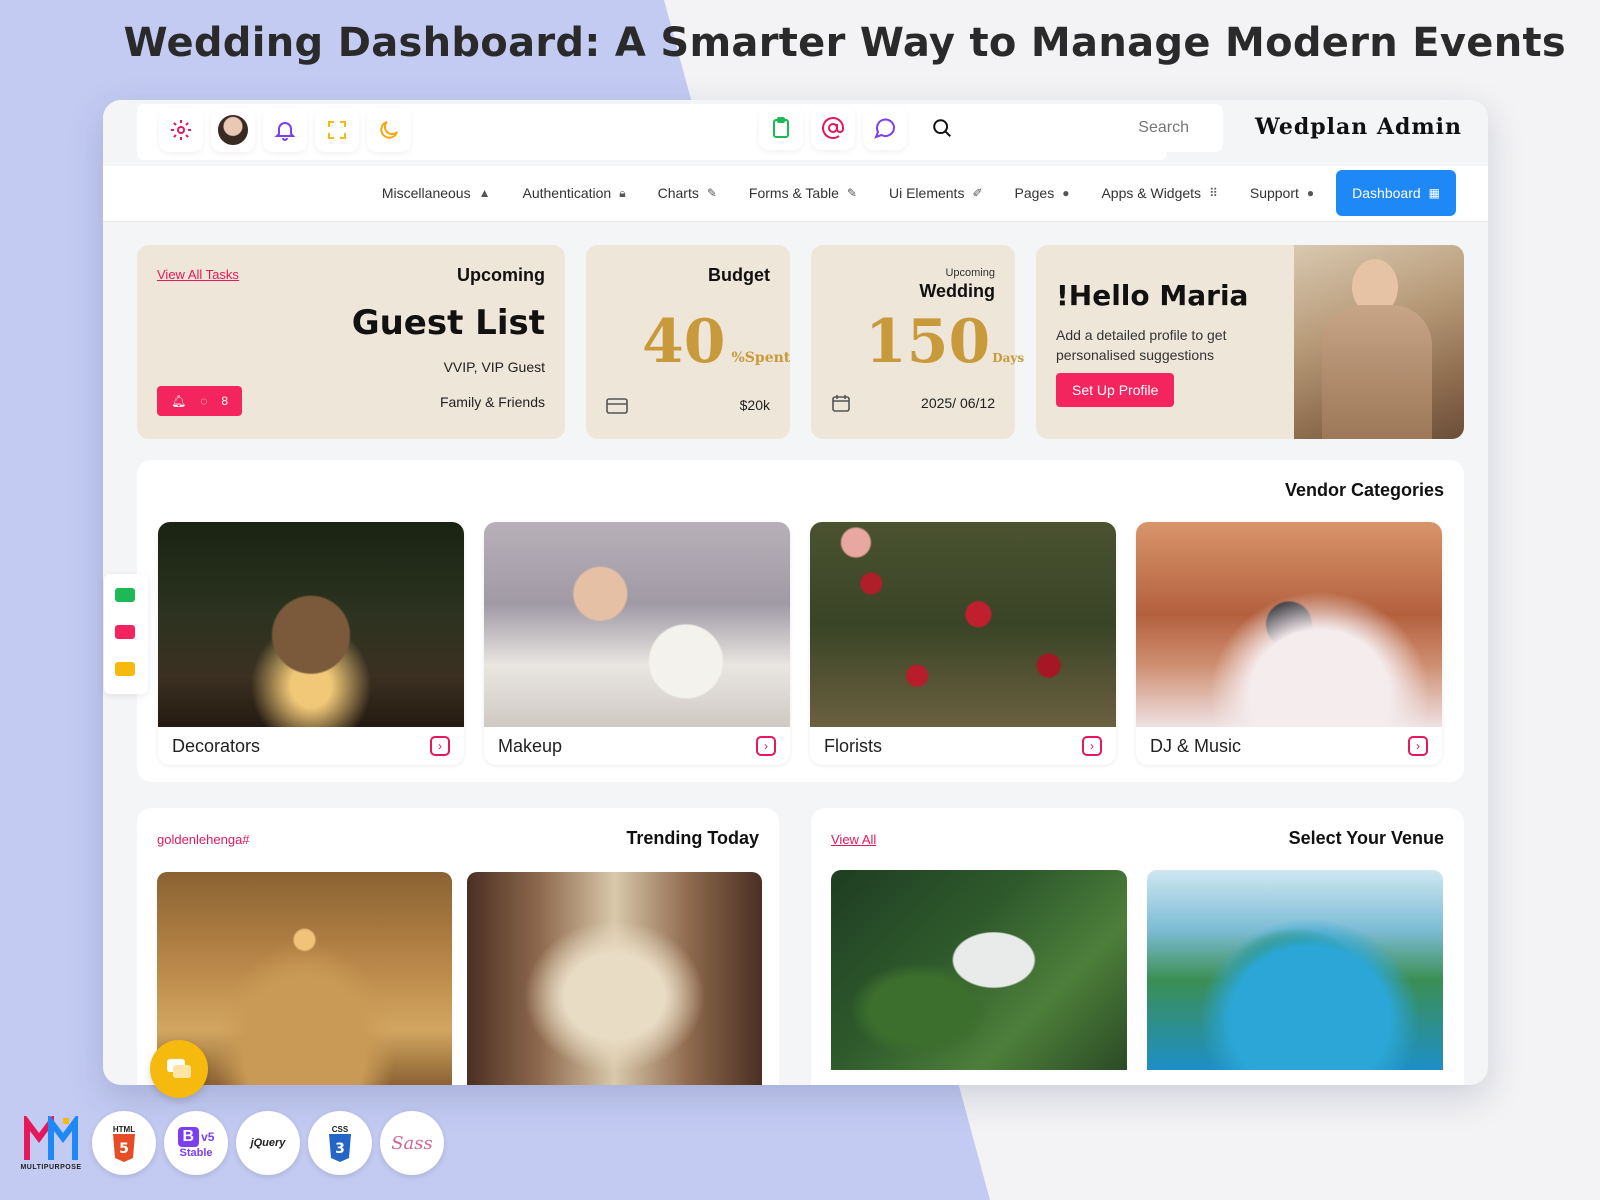 The width and height of the screenshot is (1600, 1200). I want to click on search-icon, so click(942, 128).